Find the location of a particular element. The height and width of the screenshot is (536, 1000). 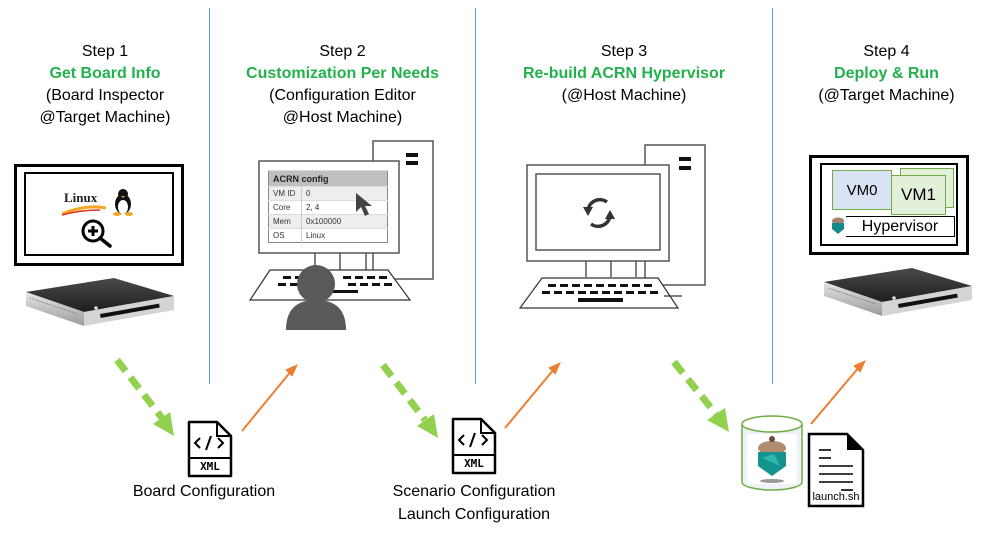

linux-swoosh-icon is located at coordinates (84, 210).